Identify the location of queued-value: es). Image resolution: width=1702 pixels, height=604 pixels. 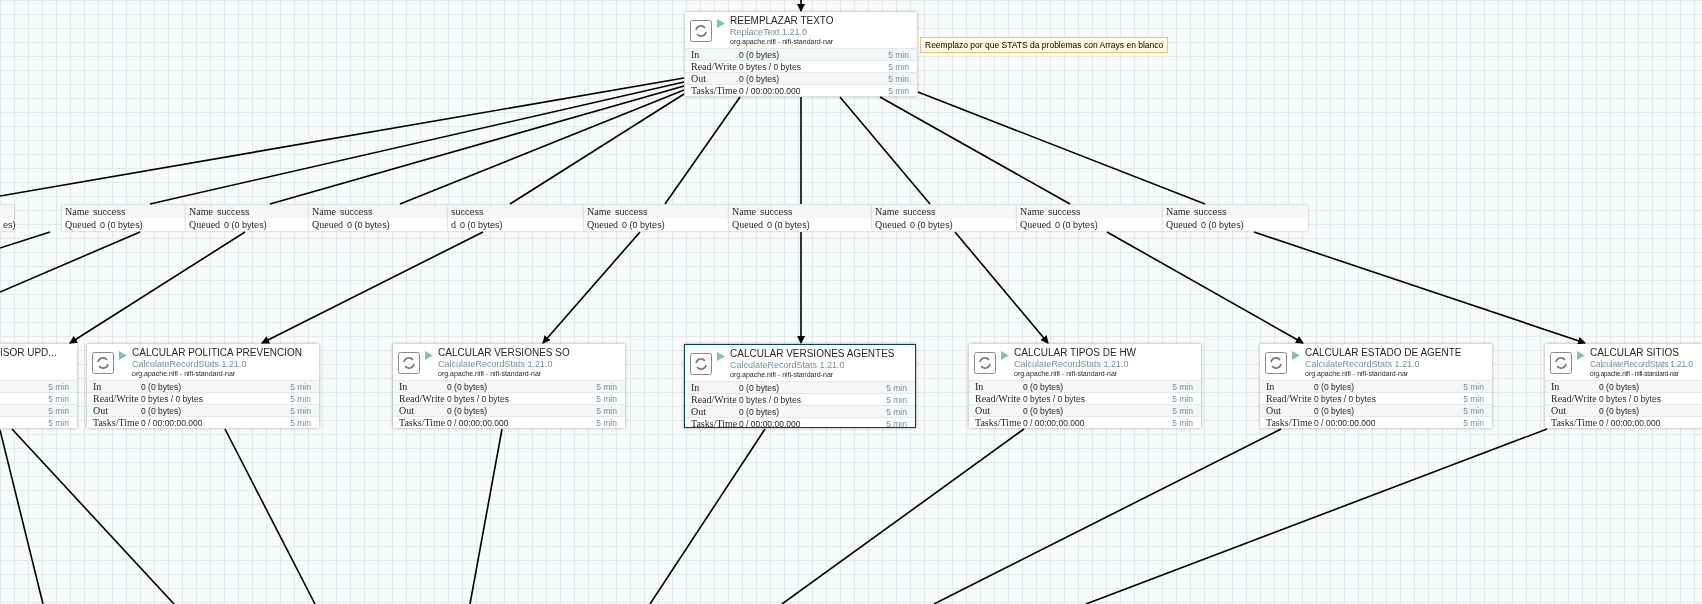
(9, 224).